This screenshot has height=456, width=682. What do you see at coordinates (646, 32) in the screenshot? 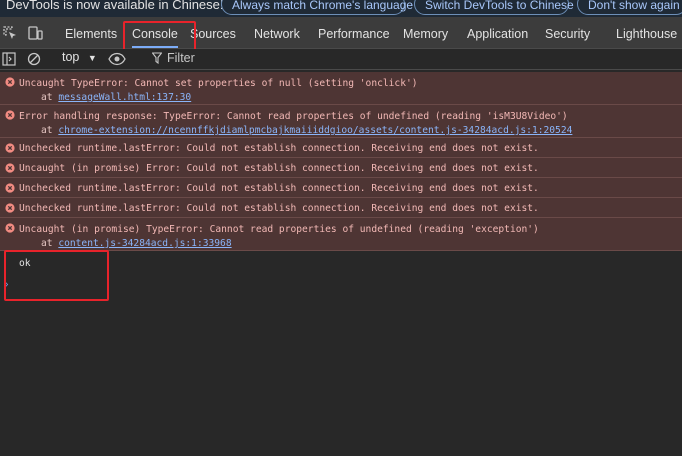
I see `tab-lighthouse: Lighthouse` at bounding box center [646, 32].